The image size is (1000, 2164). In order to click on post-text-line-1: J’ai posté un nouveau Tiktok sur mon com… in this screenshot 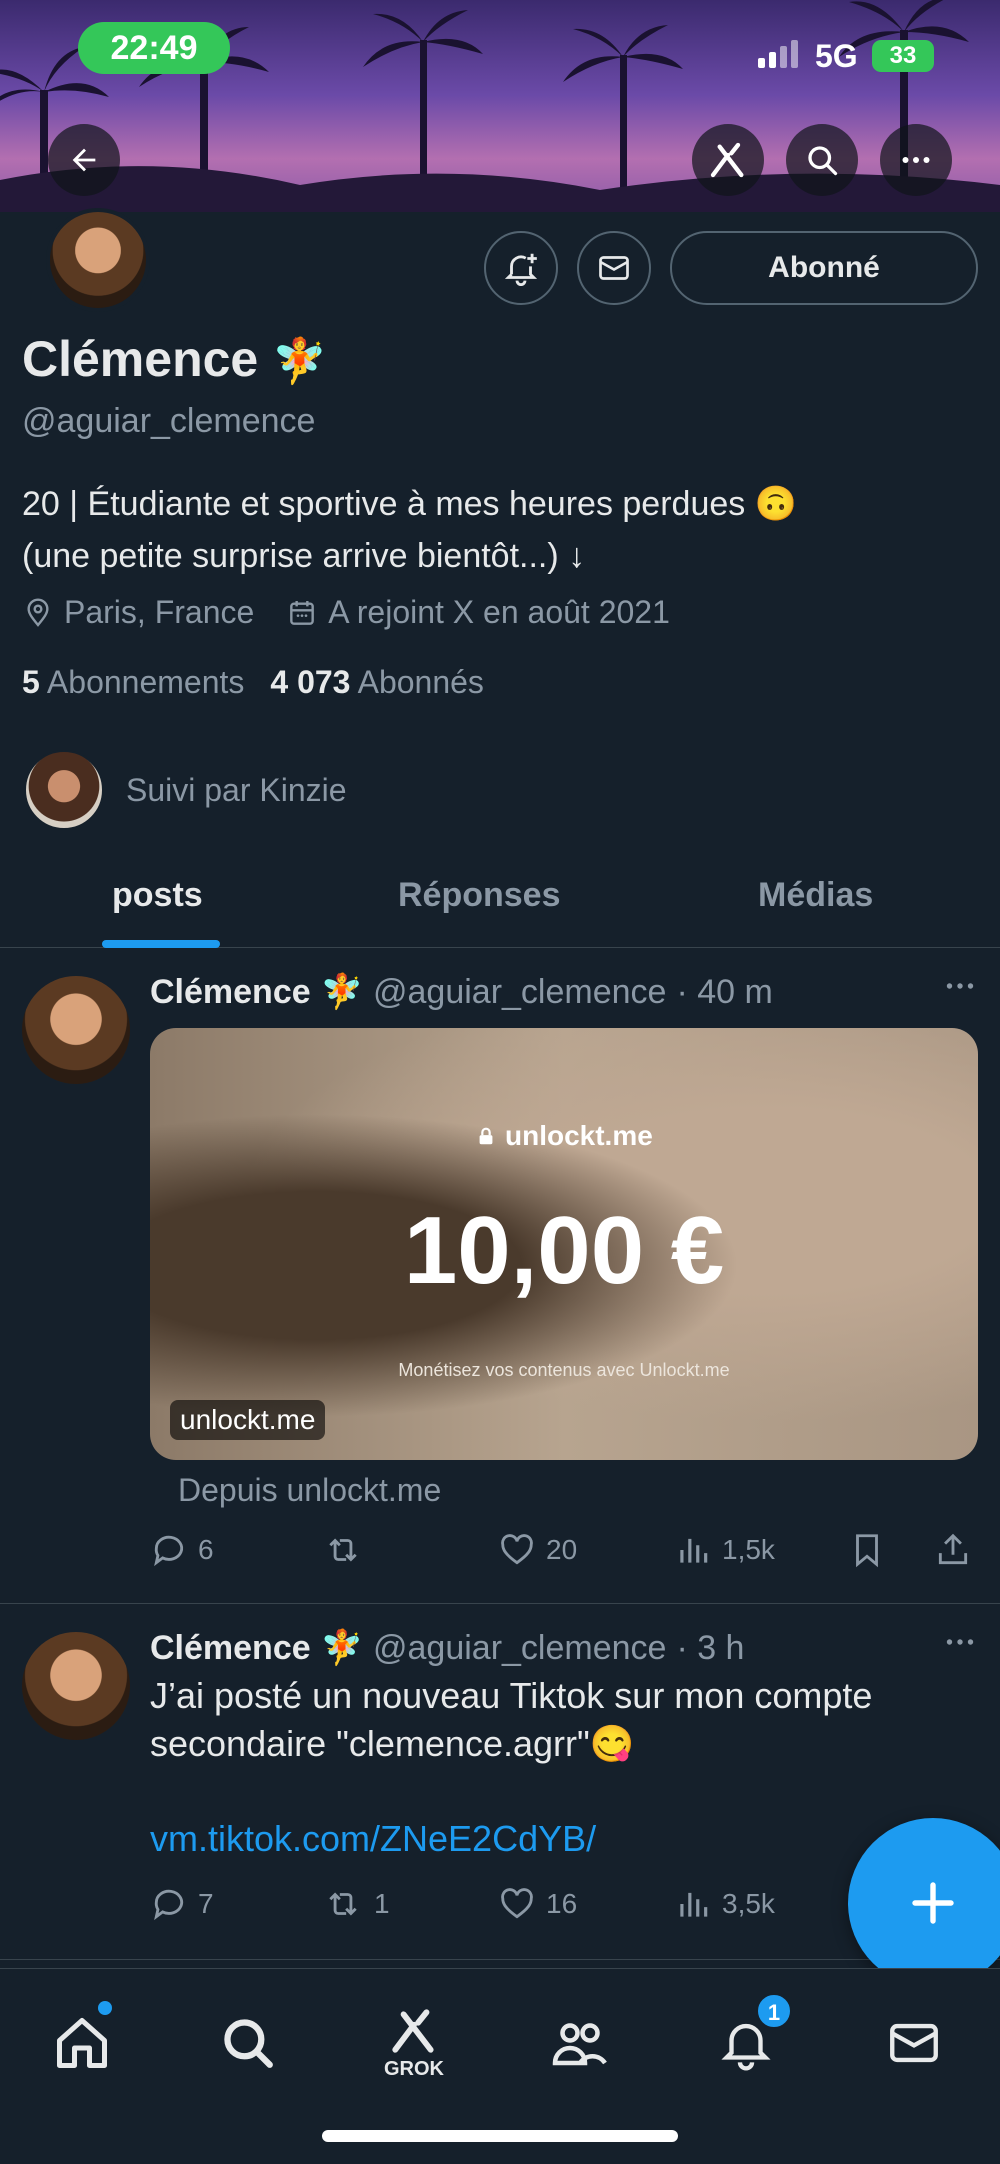, I will do `click(511, 1695)`.